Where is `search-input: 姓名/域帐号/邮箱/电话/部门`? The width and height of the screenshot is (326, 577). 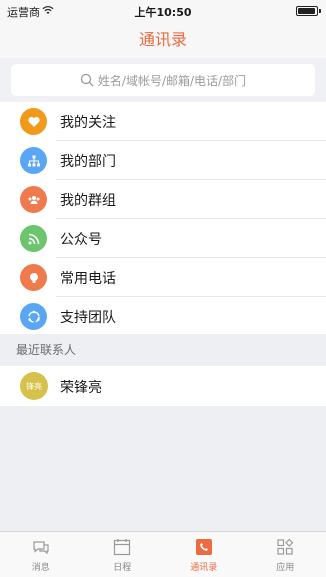 search-input: 姓名/域帐号/邮箱/电话/部门 is located at coordinates (163, 80).